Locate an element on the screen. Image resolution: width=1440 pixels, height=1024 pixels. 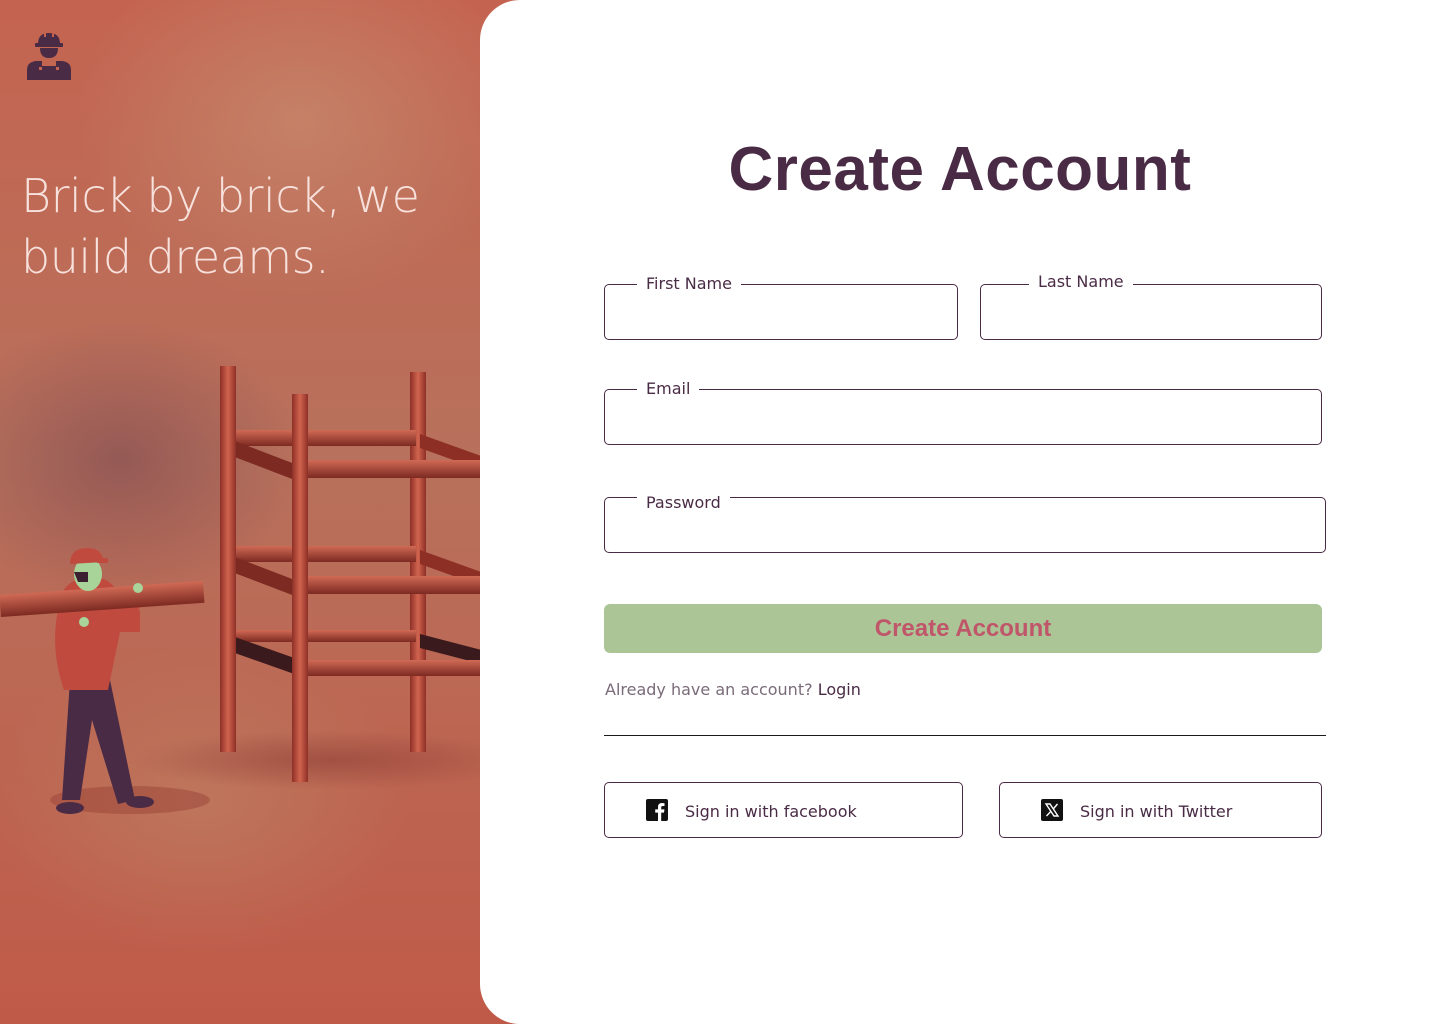
x-twitter-icon is located at coordinates (1052, 810).